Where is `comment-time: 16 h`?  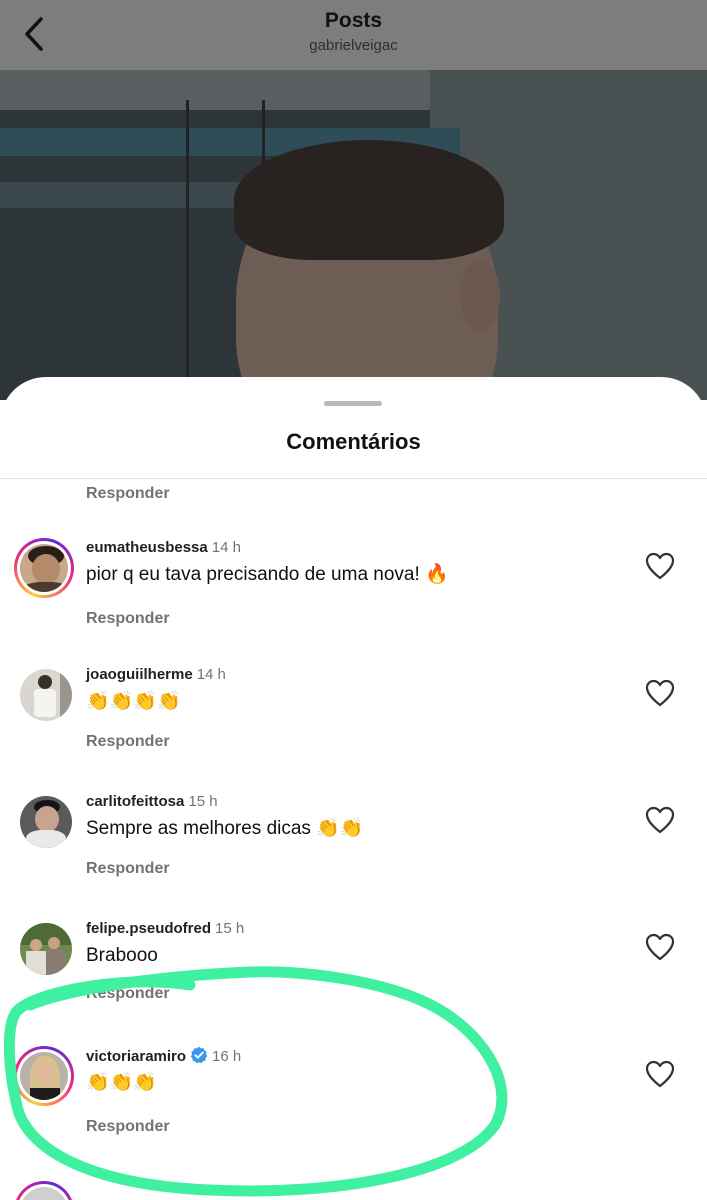 comment-time: 16 h is located at coordinates (227, 1056).